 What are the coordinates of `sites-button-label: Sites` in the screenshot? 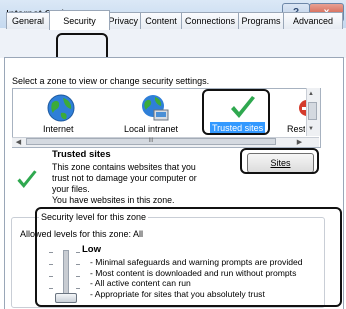 It's located at (280, 163).